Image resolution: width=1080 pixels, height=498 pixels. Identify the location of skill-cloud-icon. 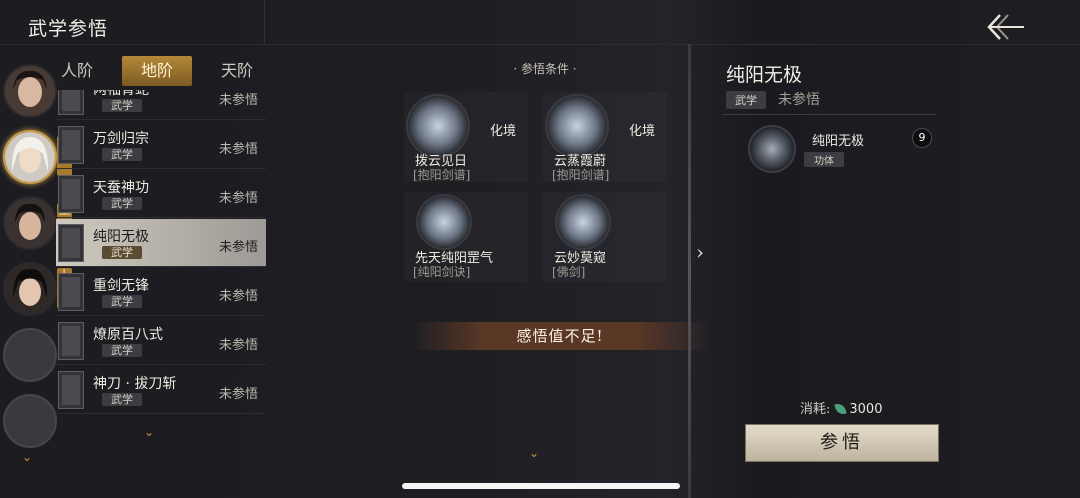
(583, 222).